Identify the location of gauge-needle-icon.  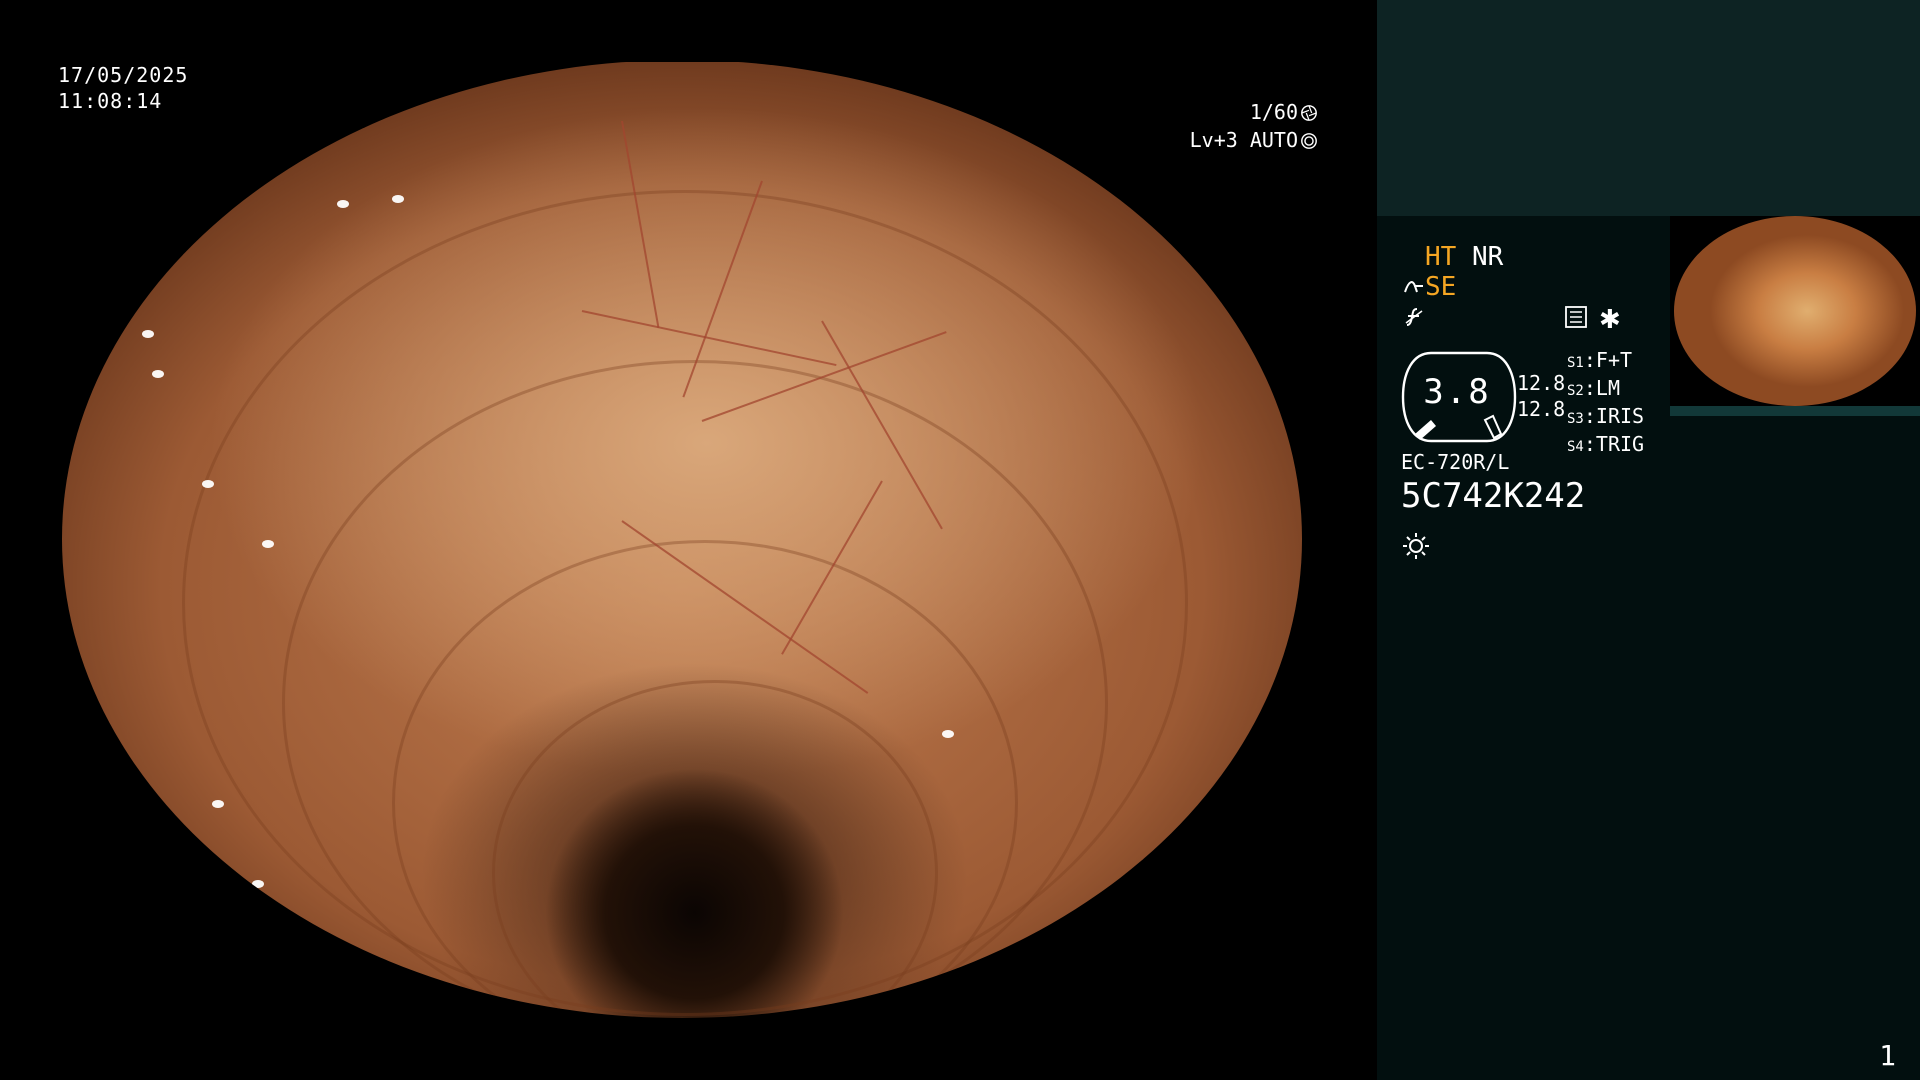
(1425, 430).